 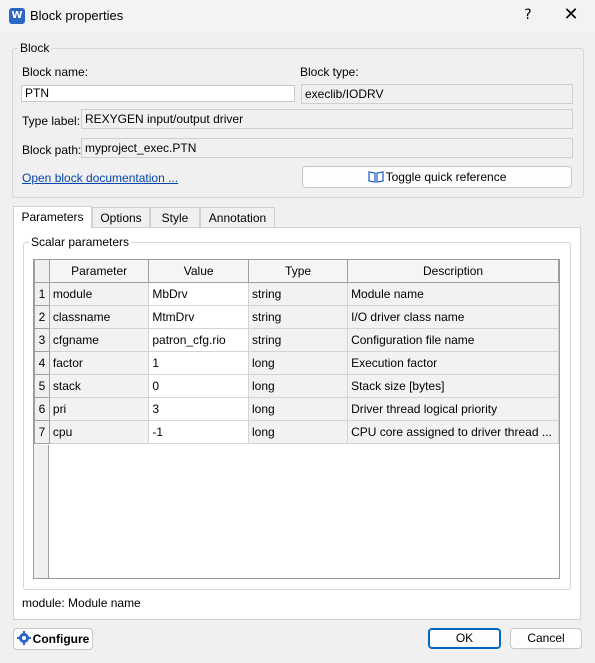 What do you see at coordinates (99, 340) in the screenshot?
I see `parameter-name-cell: cfgname` at bounding box center [99, 340].